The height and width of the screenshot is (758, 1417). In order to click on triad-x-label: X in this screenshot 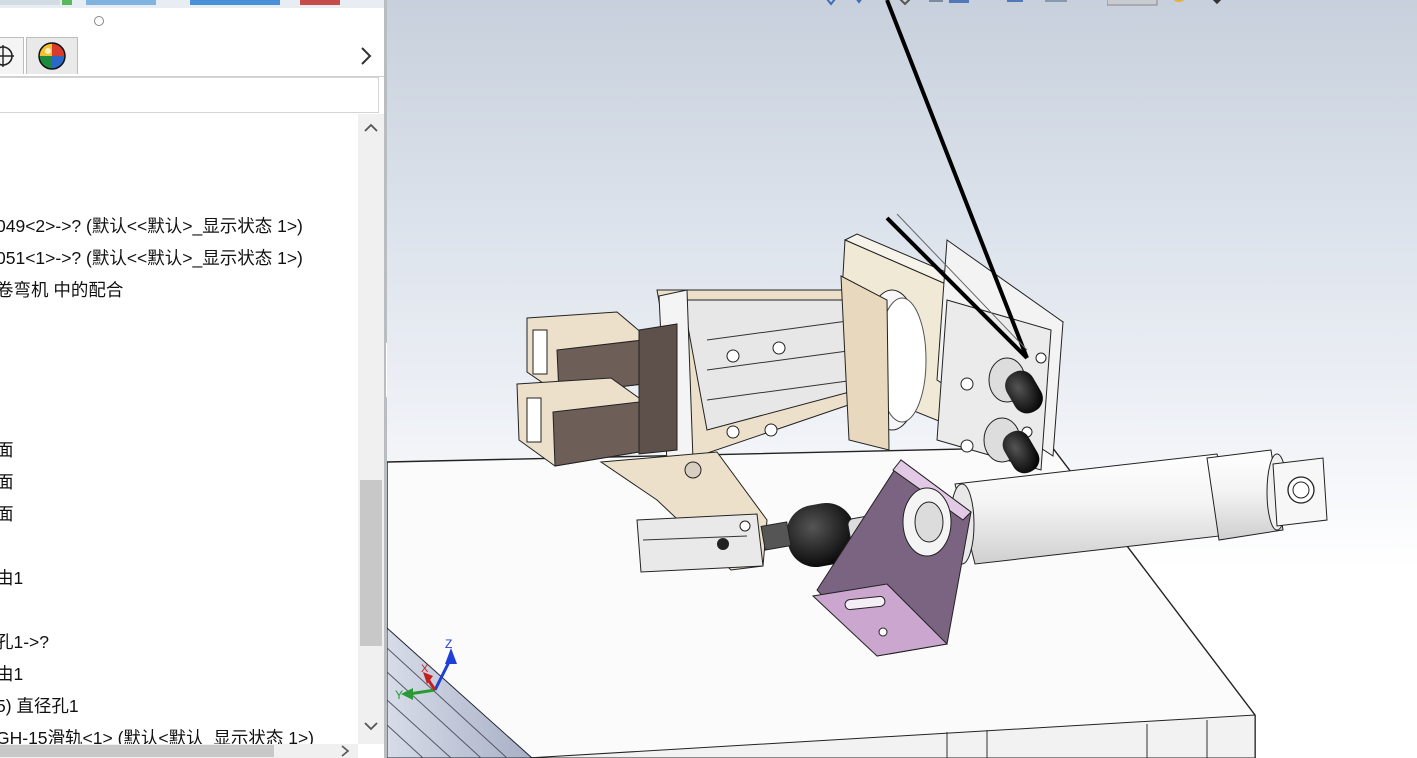, I will do `click(425, 669)`.